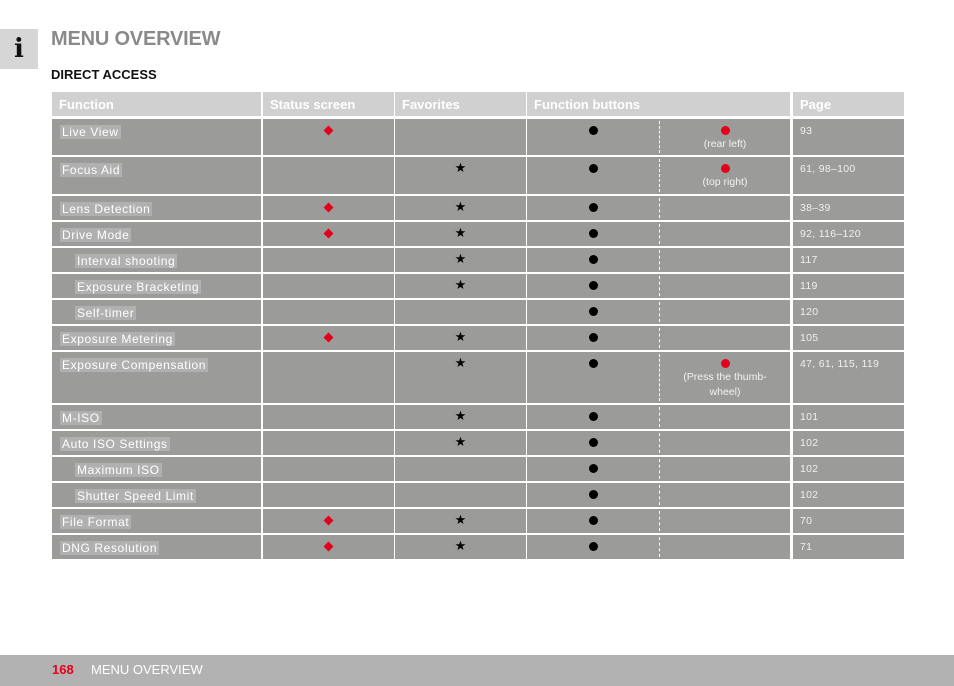 This screenshot has width=954, height=686. What do you see at coordinates (156, 443) in the screenshot?
I see `function-cell: Auto ISO Settings` at bounding box center [156, 443].